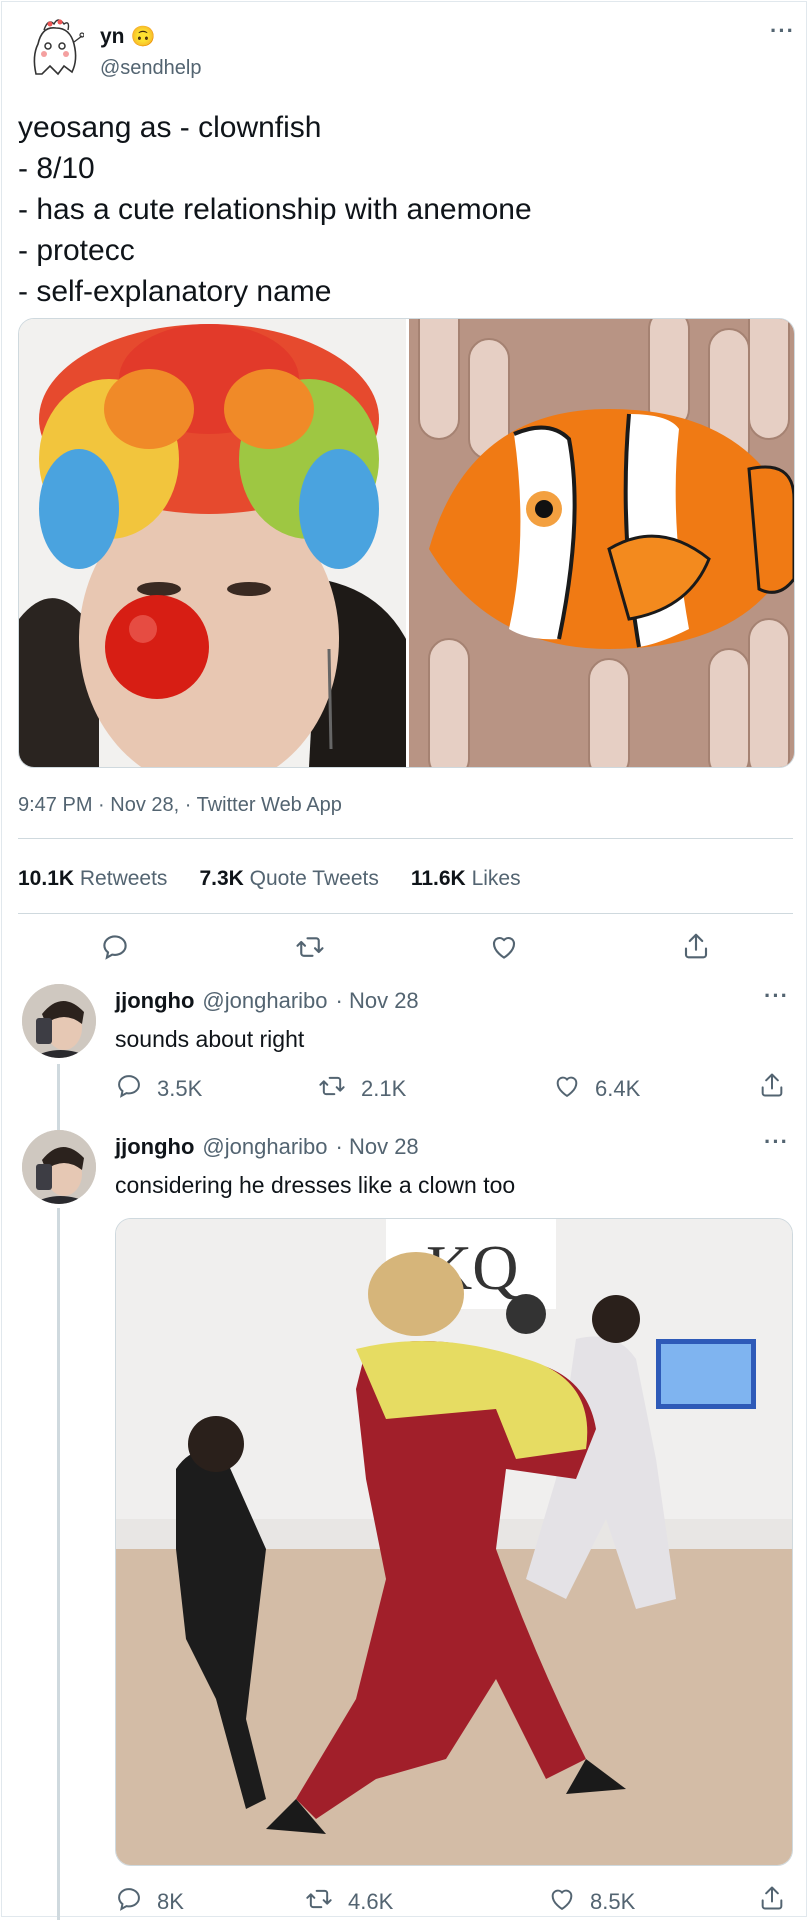  Describe the element at coordinates (150, 68) in the screenshot. I see `author-handle: @sendhelp` at that location.